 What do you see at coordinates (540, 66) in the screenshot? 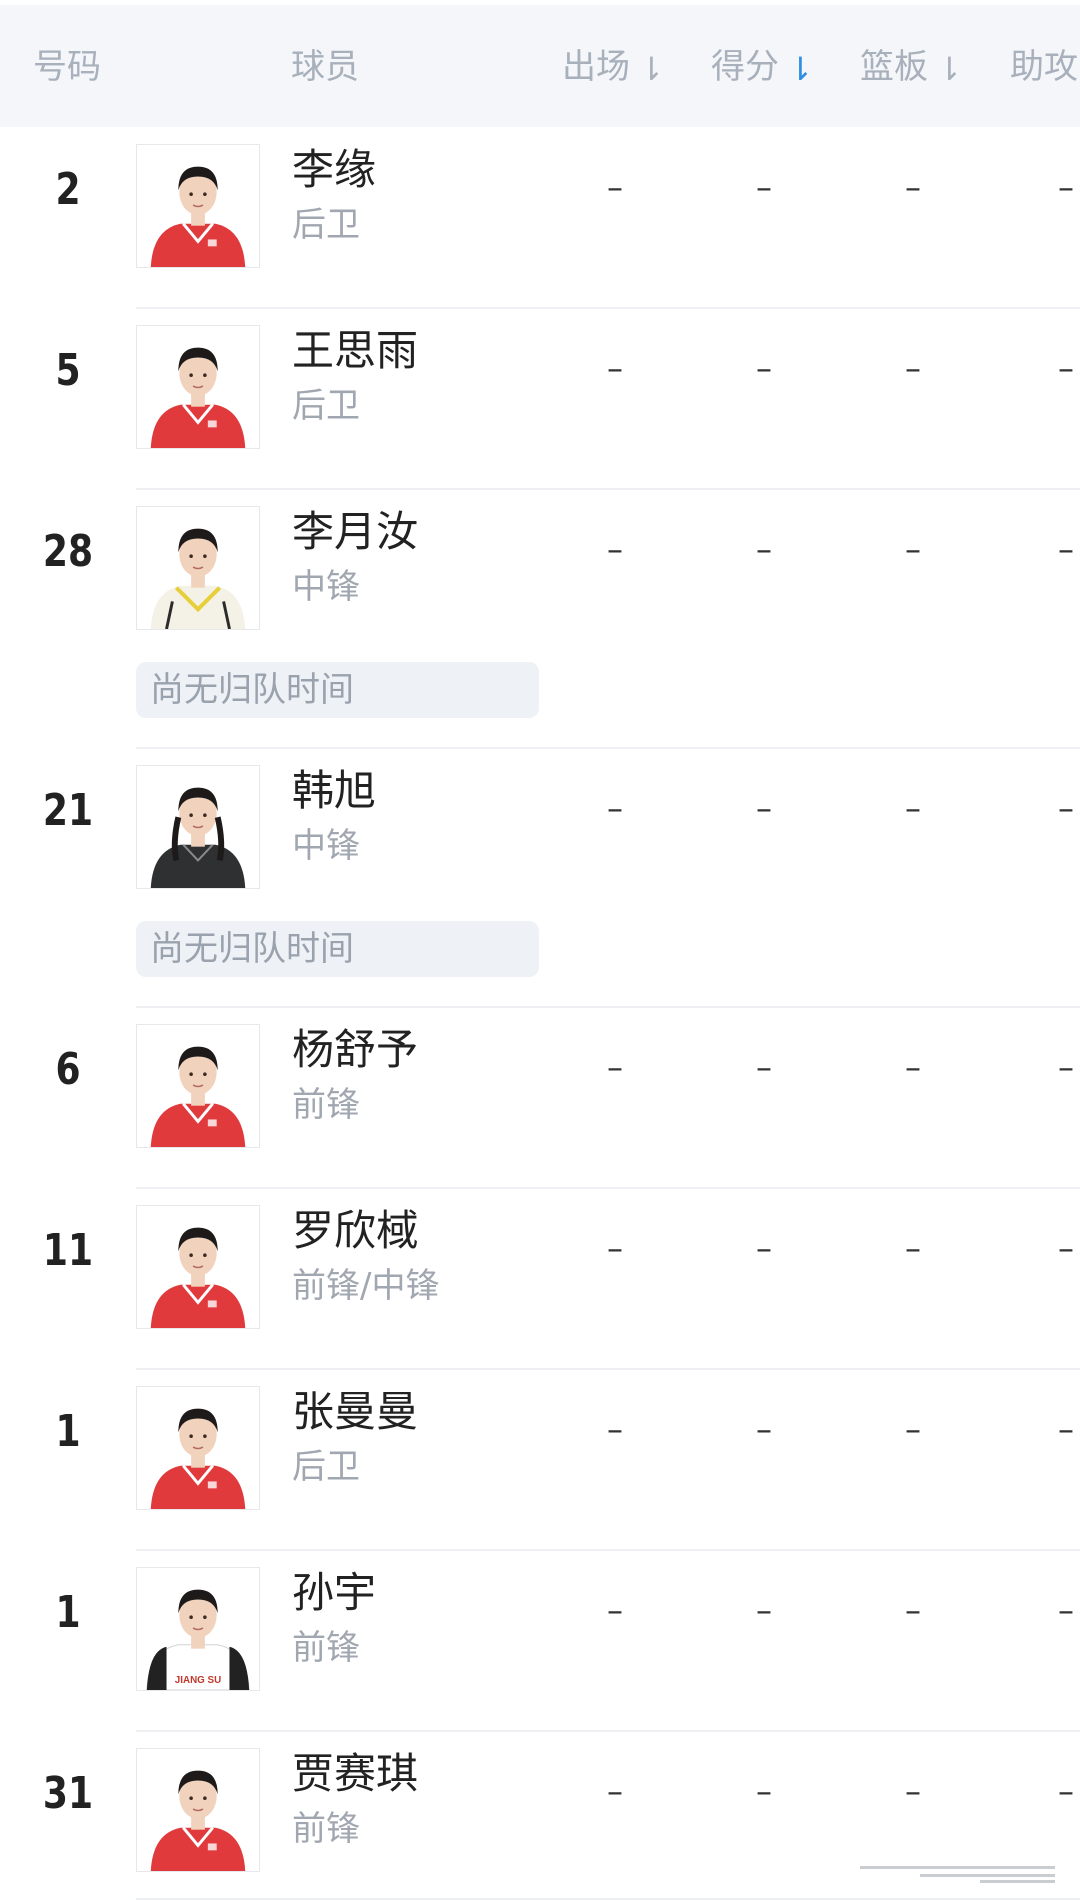
I see `table-header: 号码 球员 出场 ⇂ 得分 ⇂ 篮板 ⇂ 助攻` at bounding box center [540, 66].